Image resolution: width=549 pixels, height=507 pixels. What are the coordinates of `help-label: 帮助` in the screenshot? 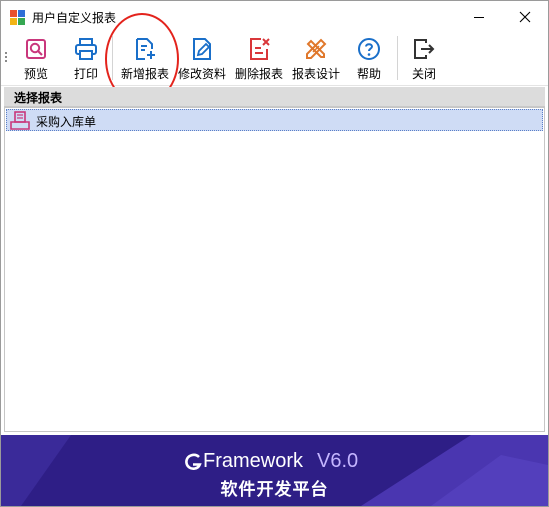 It's located at (368, 74).